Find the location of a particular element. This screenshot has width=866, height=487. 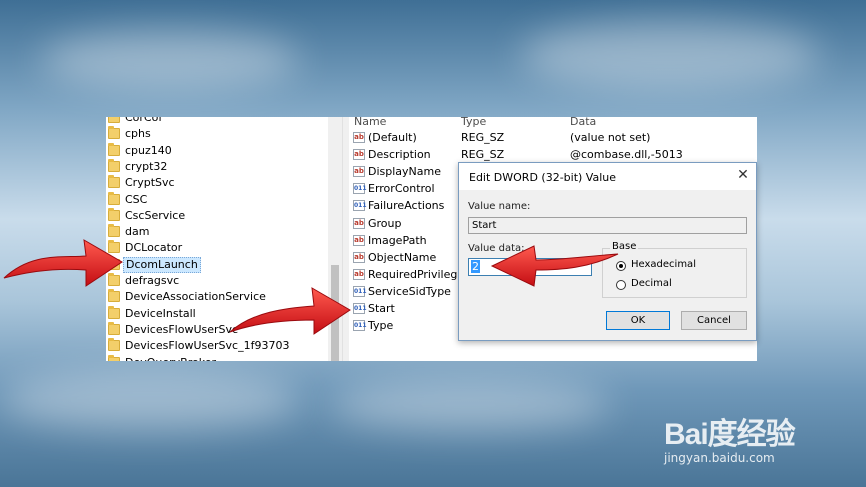

tree-item-label: crypt32 is located at coordinates (146, 166).